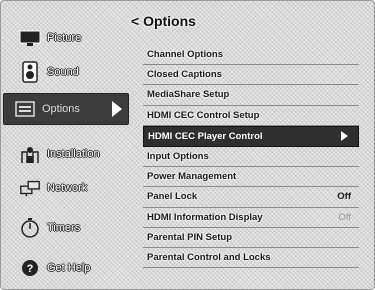  I want to click on help-icon: ?, so click(30, 268).